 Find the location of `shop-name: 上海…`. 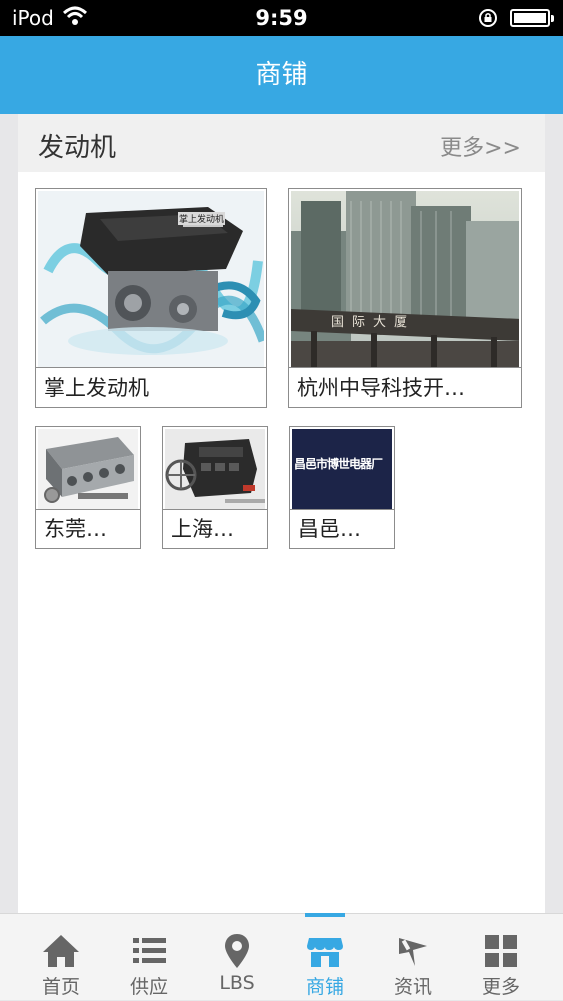

shop-name: 上海… is located at coordinates (202, 529).